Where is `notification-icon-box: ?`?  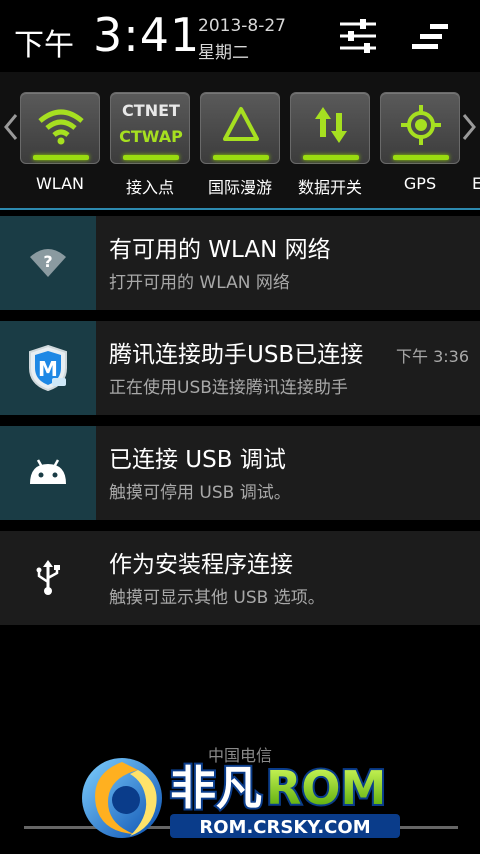 notification-icon-box: ? is located at coordinates (48, 263).